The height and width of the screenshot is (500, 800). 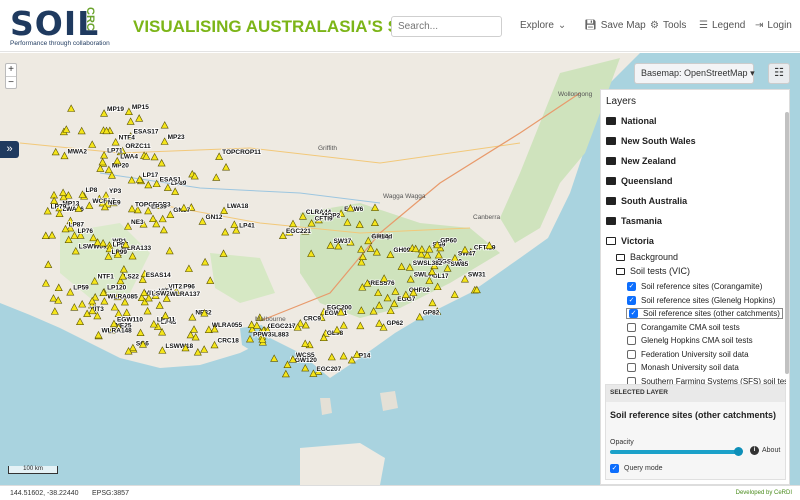 What do you see at coordinates (404, 196) in the screenshot?
I see `place-name-label: Wagga Wagga` at bounding box center [404, 196].